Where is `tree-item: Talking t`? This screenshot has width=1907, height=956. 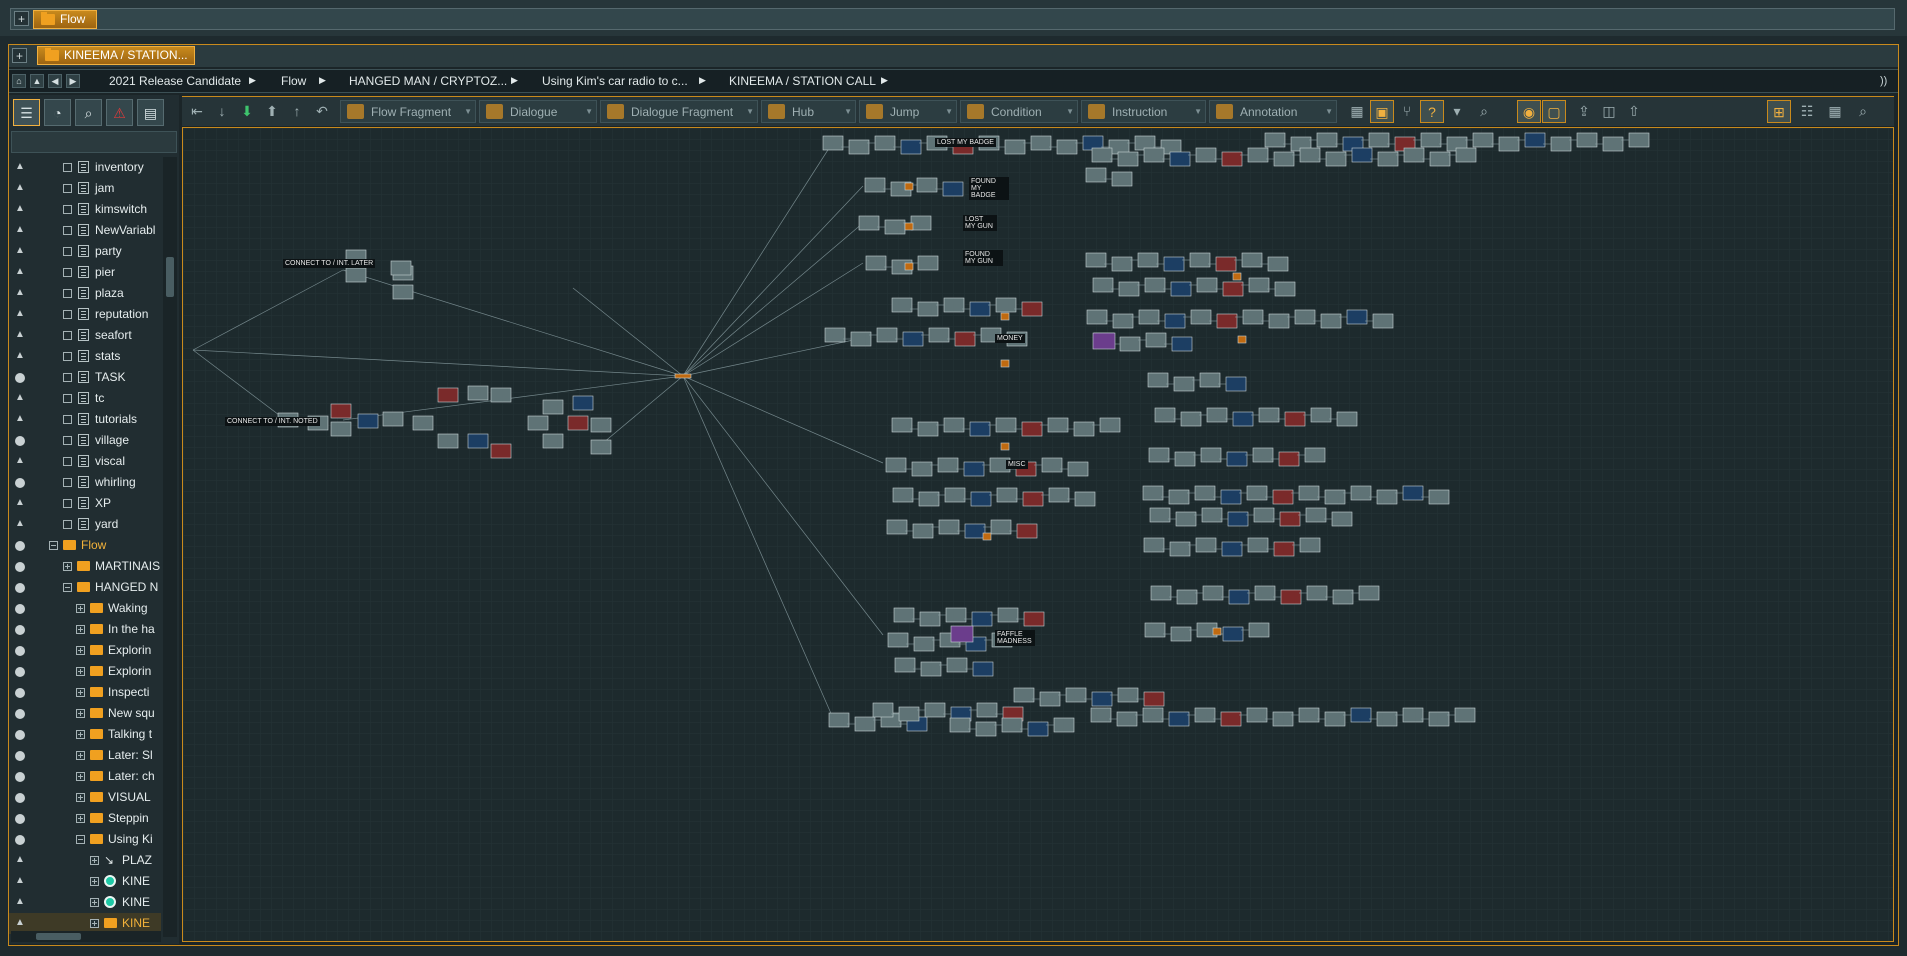 tree-item: Talking t is located at coordinates (85, 734).